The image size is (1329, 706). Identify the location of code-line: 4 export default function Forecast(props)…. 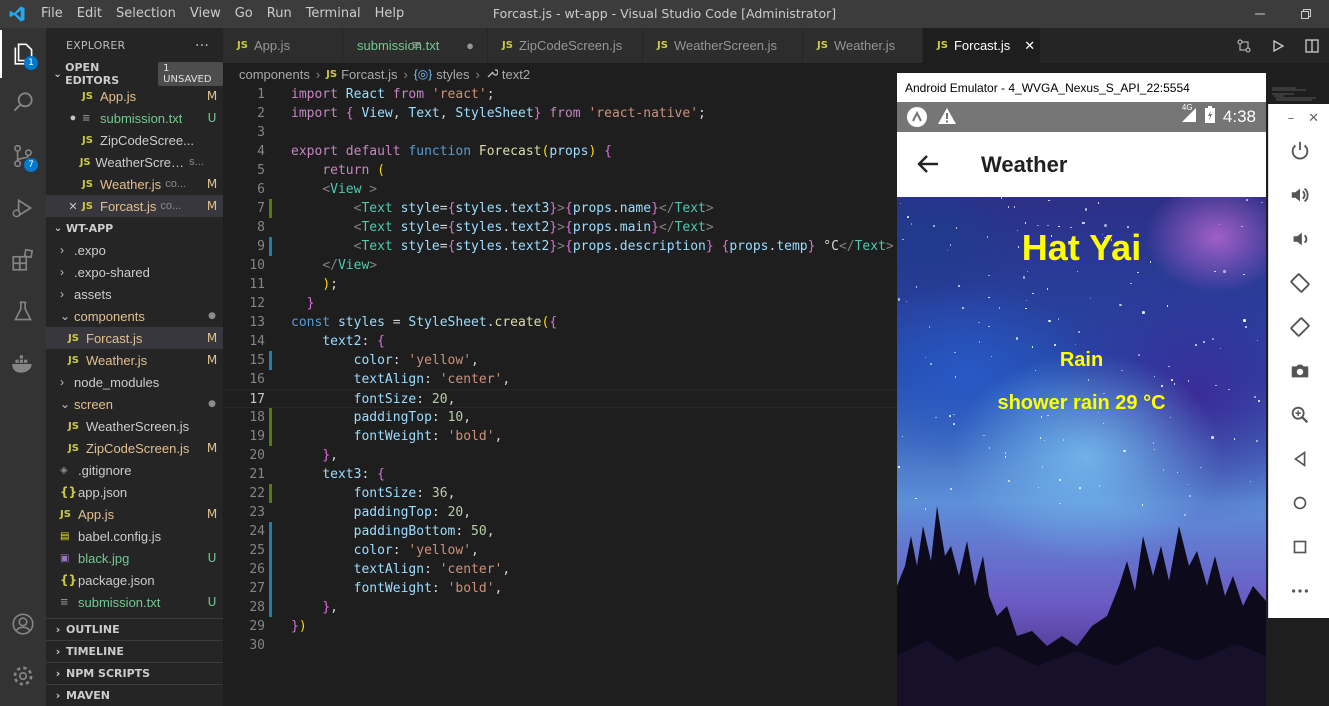
(560, 151).